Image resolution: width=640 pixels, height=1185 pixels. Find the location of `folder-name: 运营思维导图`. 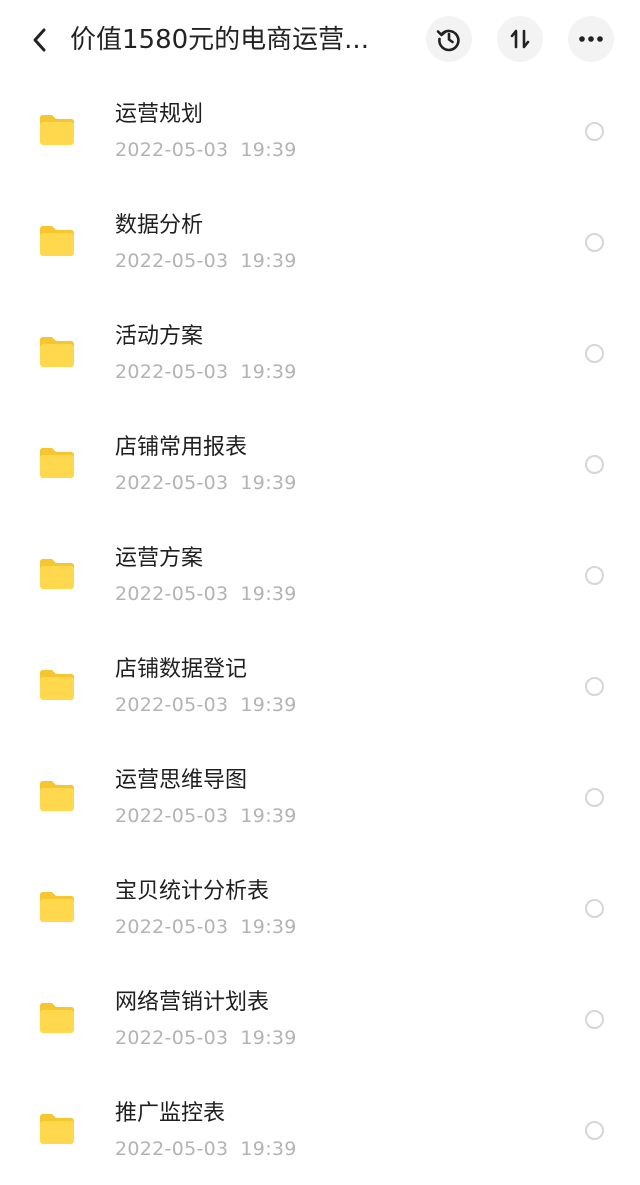

folder-name: 运营思维导图 is located at coordinates (181, 780).